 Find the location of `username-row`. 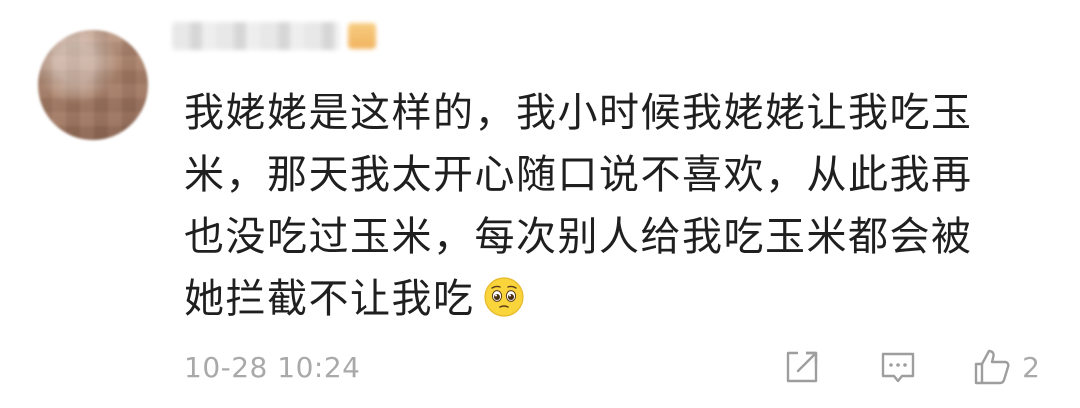

username-row is located at coordinates (274, 36).